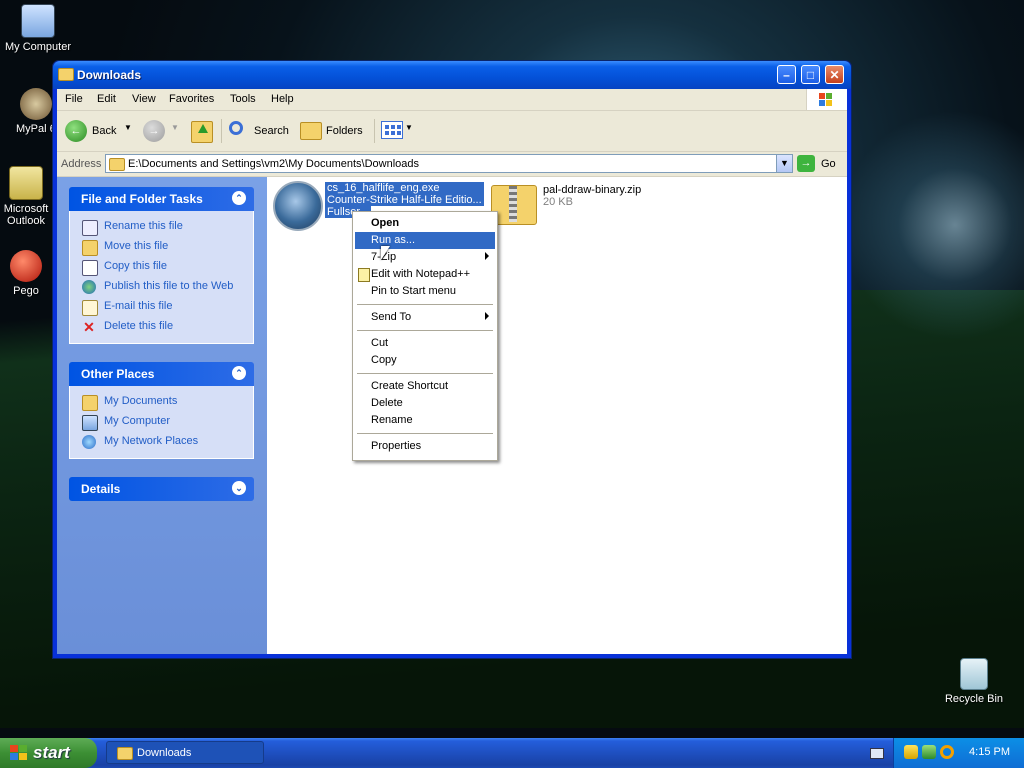 The width and height of the screenshot is (1024, 768). Describe the element at coordinates (271, 131) in the screenshot. I see `search-button: Search` at that location.